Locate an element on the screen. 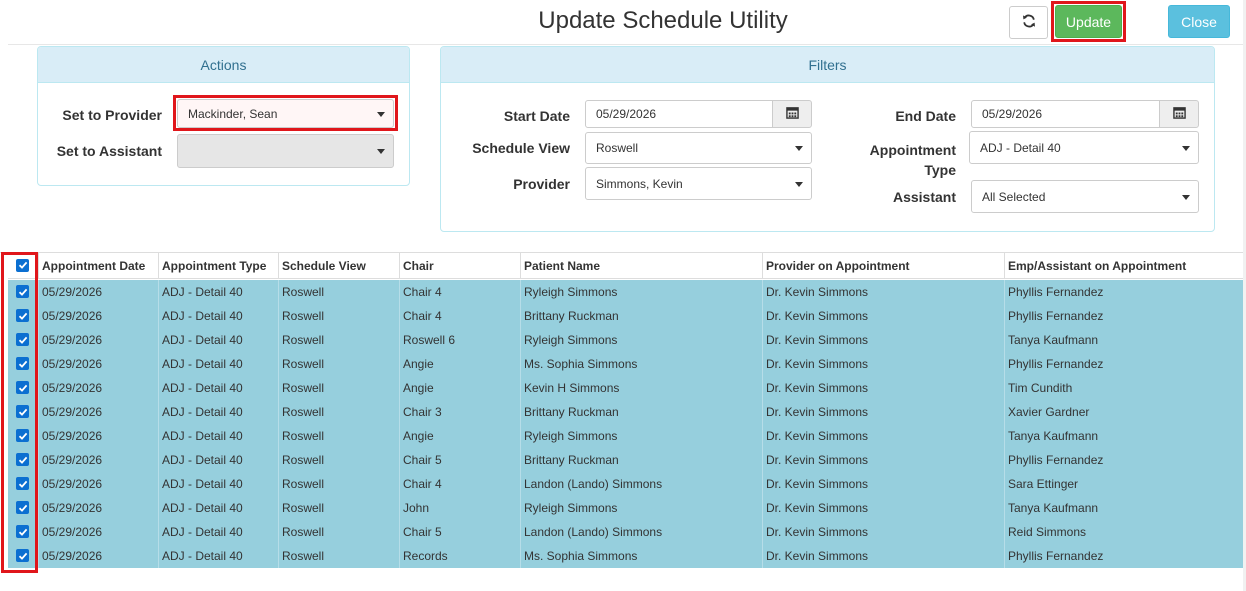 The width and height of the screenshot is (1246, 591). provider-select: Simmons, Kevin is located at coordinates (698, 183).